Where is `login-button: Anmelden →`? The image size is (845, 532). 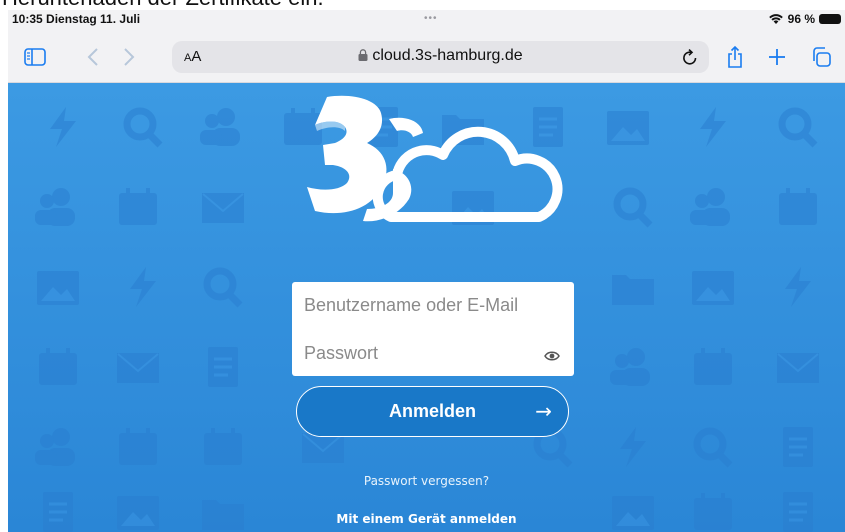
login-button: Anmelden → is located at coordinates (432, 411).